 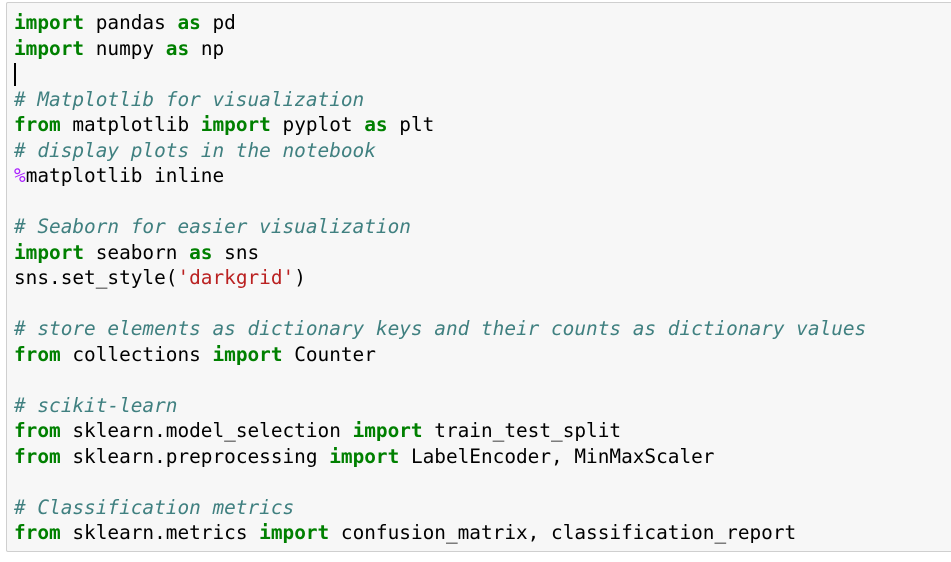 I want to click on comment-token: # display plots in the notebook, so click(x=195, y=150).